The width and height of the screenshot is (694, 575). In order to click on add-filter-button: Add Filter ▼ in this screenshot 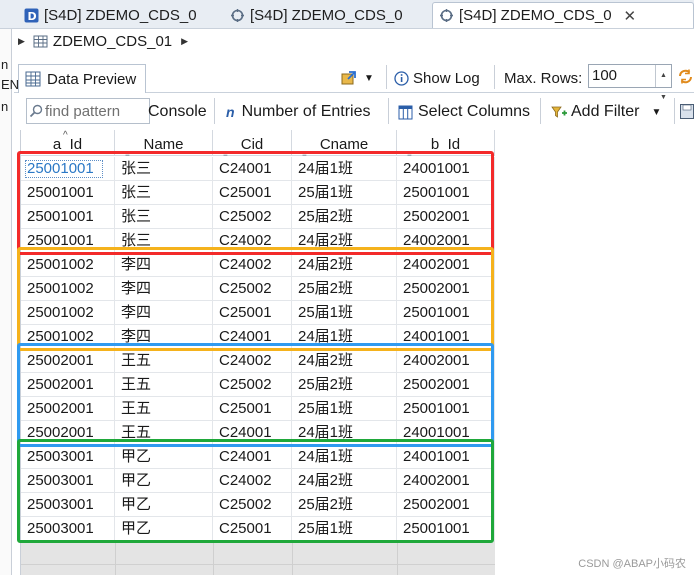, I will do `click(605, 112)`.